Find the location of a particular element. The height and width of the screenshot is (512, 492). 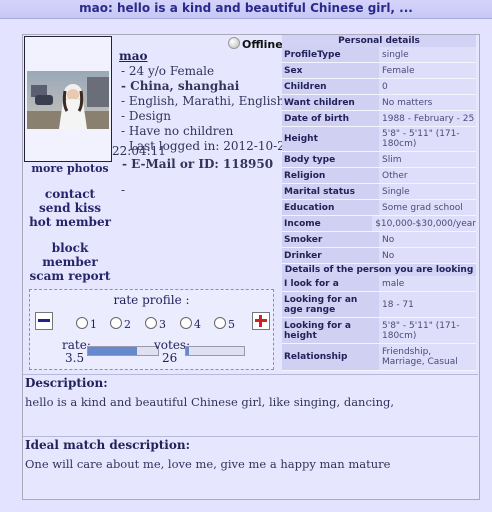

rate-option-5: 5 is located at coordinates (224, 324).